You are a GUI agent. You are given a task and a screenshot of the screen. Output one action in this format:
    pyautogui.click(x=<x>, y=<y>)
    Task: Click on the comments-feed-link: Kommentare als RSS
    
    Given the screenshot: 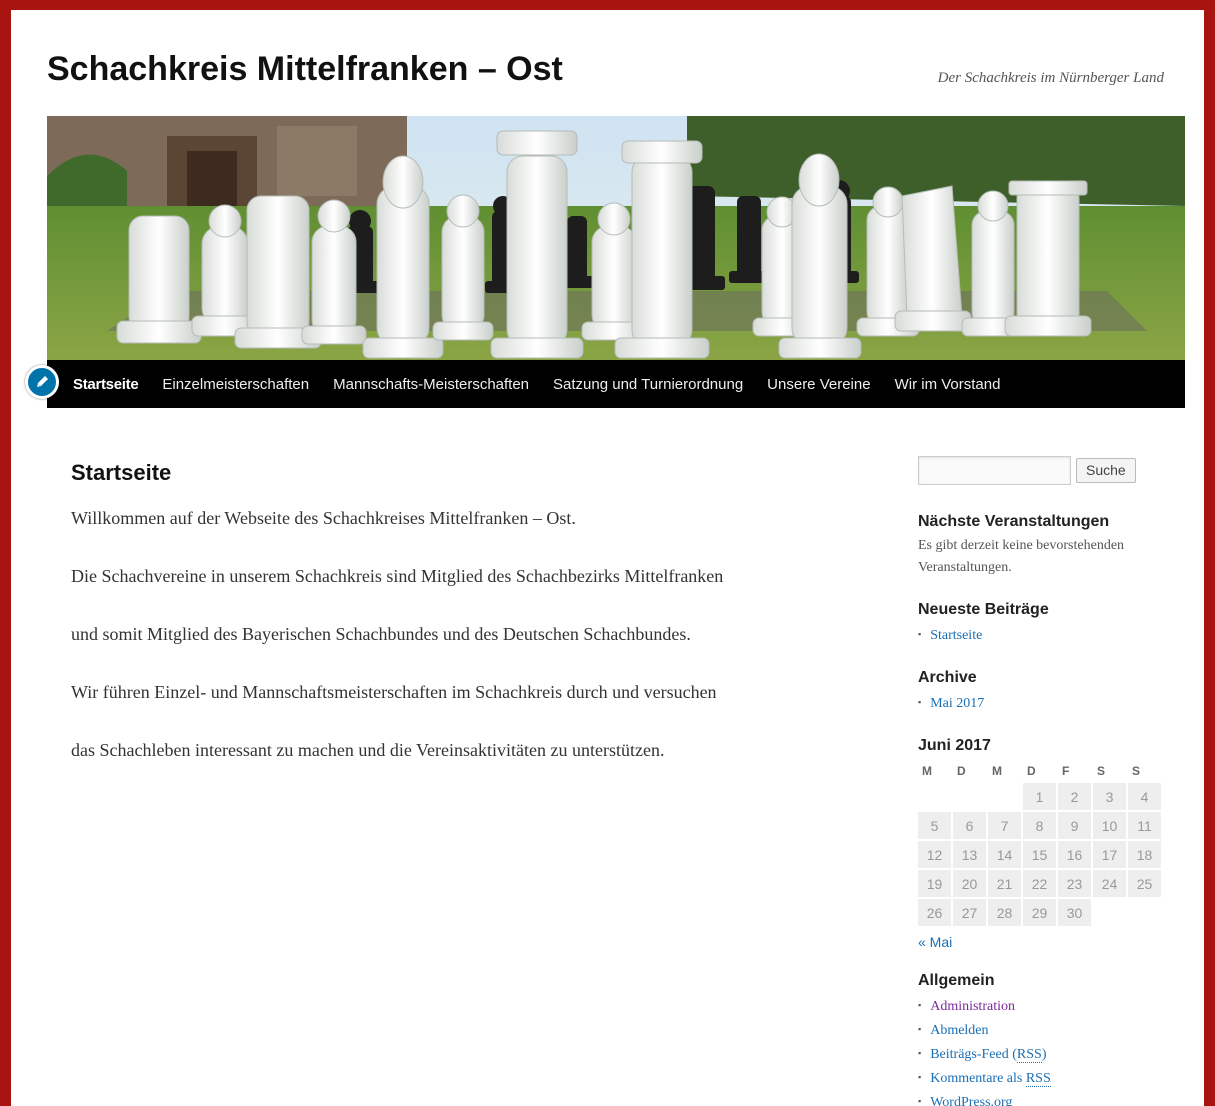 What is the action you would take?
    pyautogui.click(x=990, y=1079)
    